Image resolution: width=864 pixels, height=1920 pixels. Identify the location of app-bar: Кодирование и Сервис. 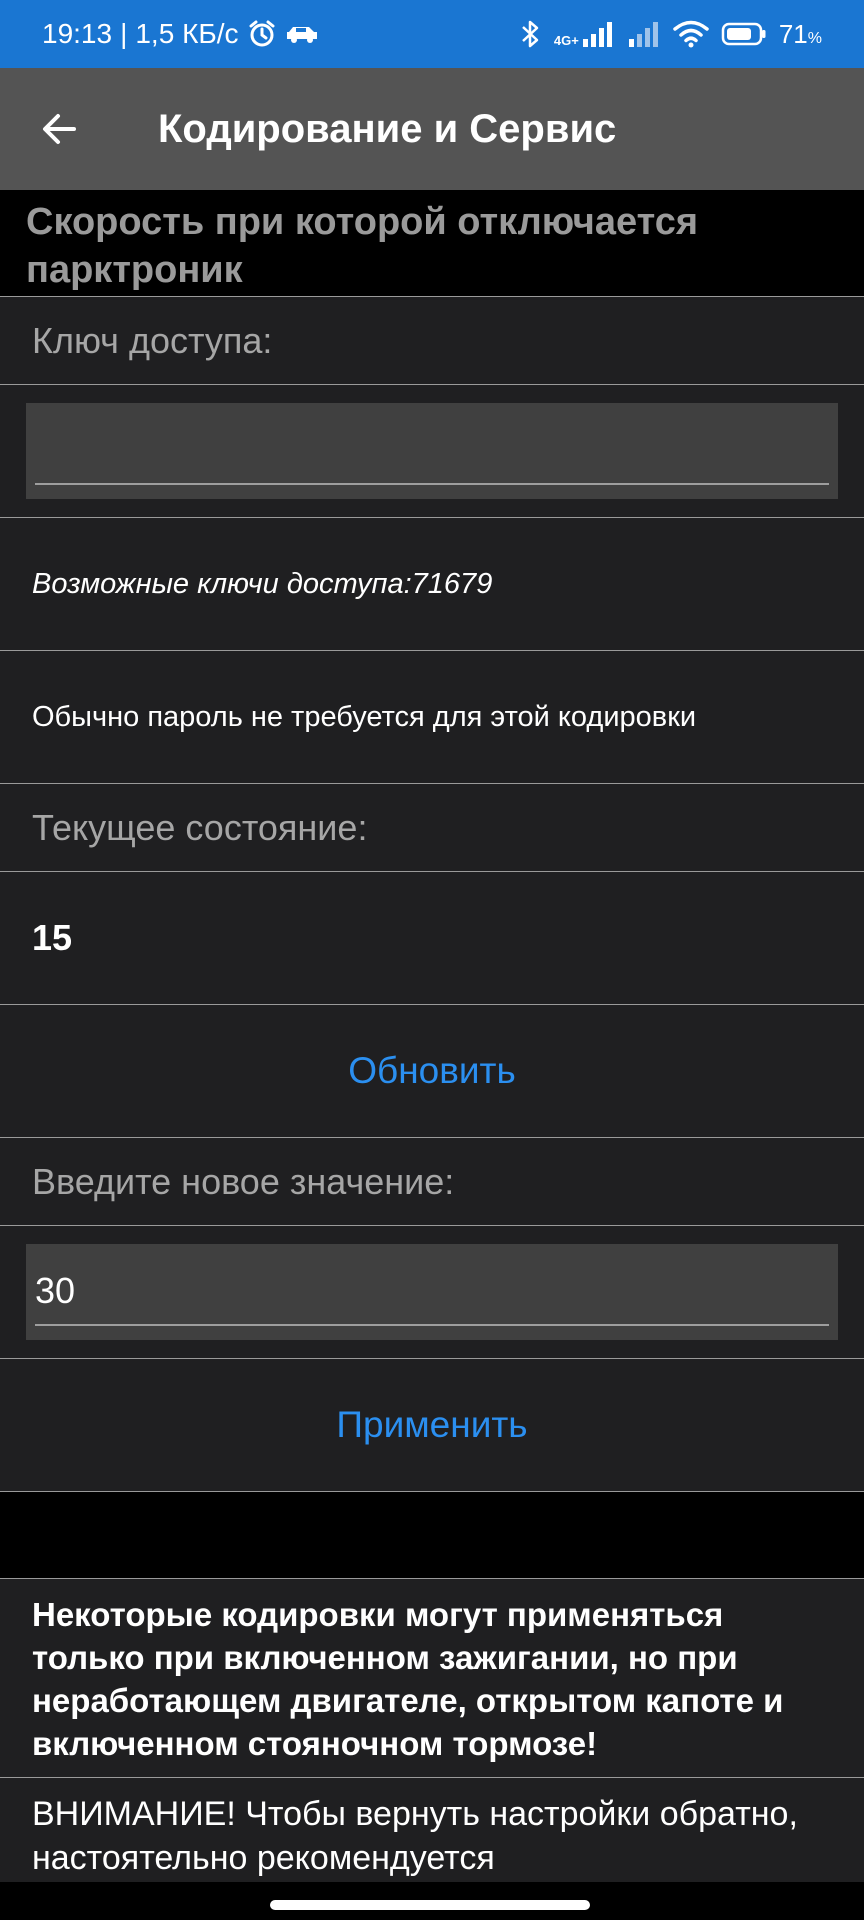
(432, 129).